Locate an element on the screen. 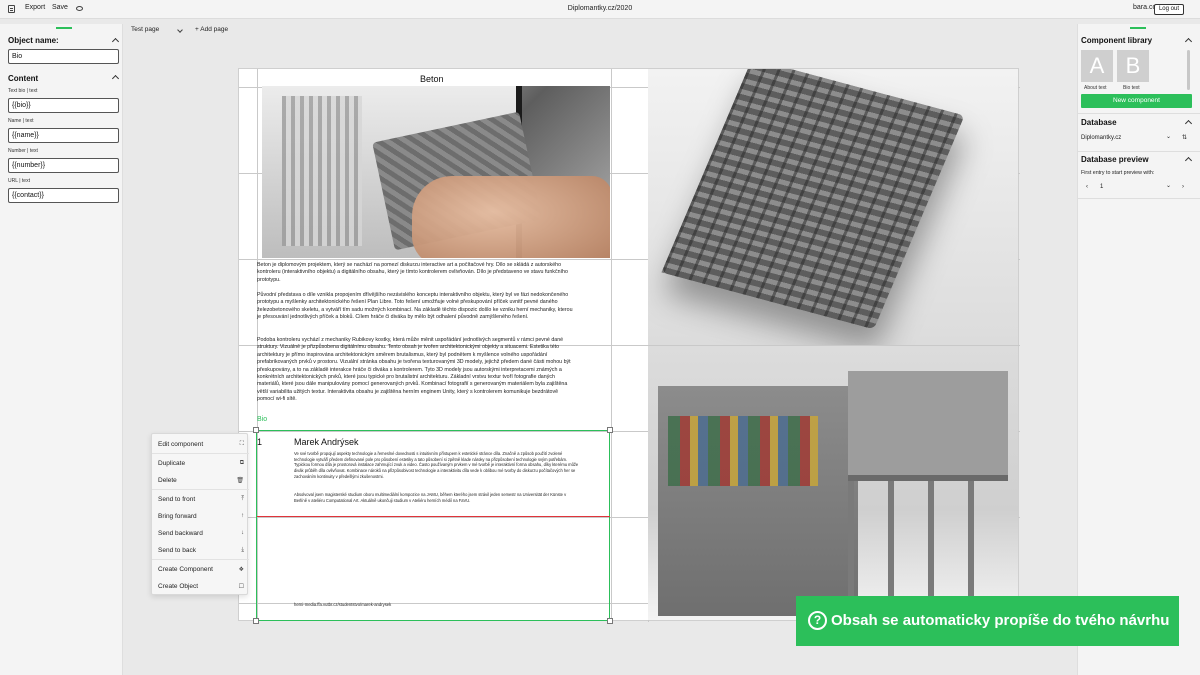 This screenshot has height=675, width=1200. field-label-url: URL | text is located at coordinates (19, 181).